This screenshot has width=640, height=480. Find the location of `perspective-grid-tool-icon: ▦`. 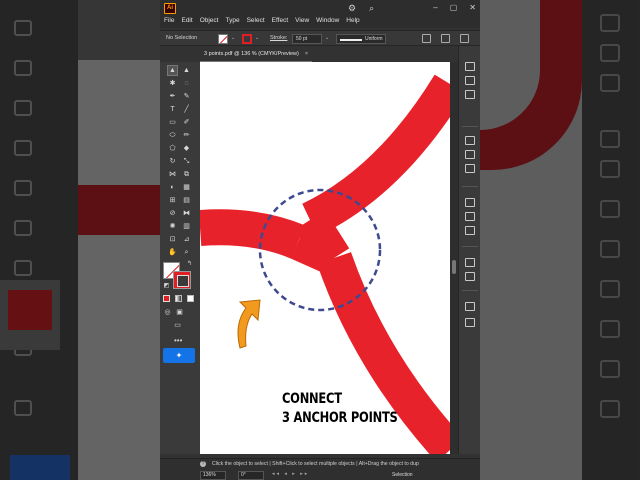

perspective-grid-tool-icon: ▦ is located at coordinates (186, 187).